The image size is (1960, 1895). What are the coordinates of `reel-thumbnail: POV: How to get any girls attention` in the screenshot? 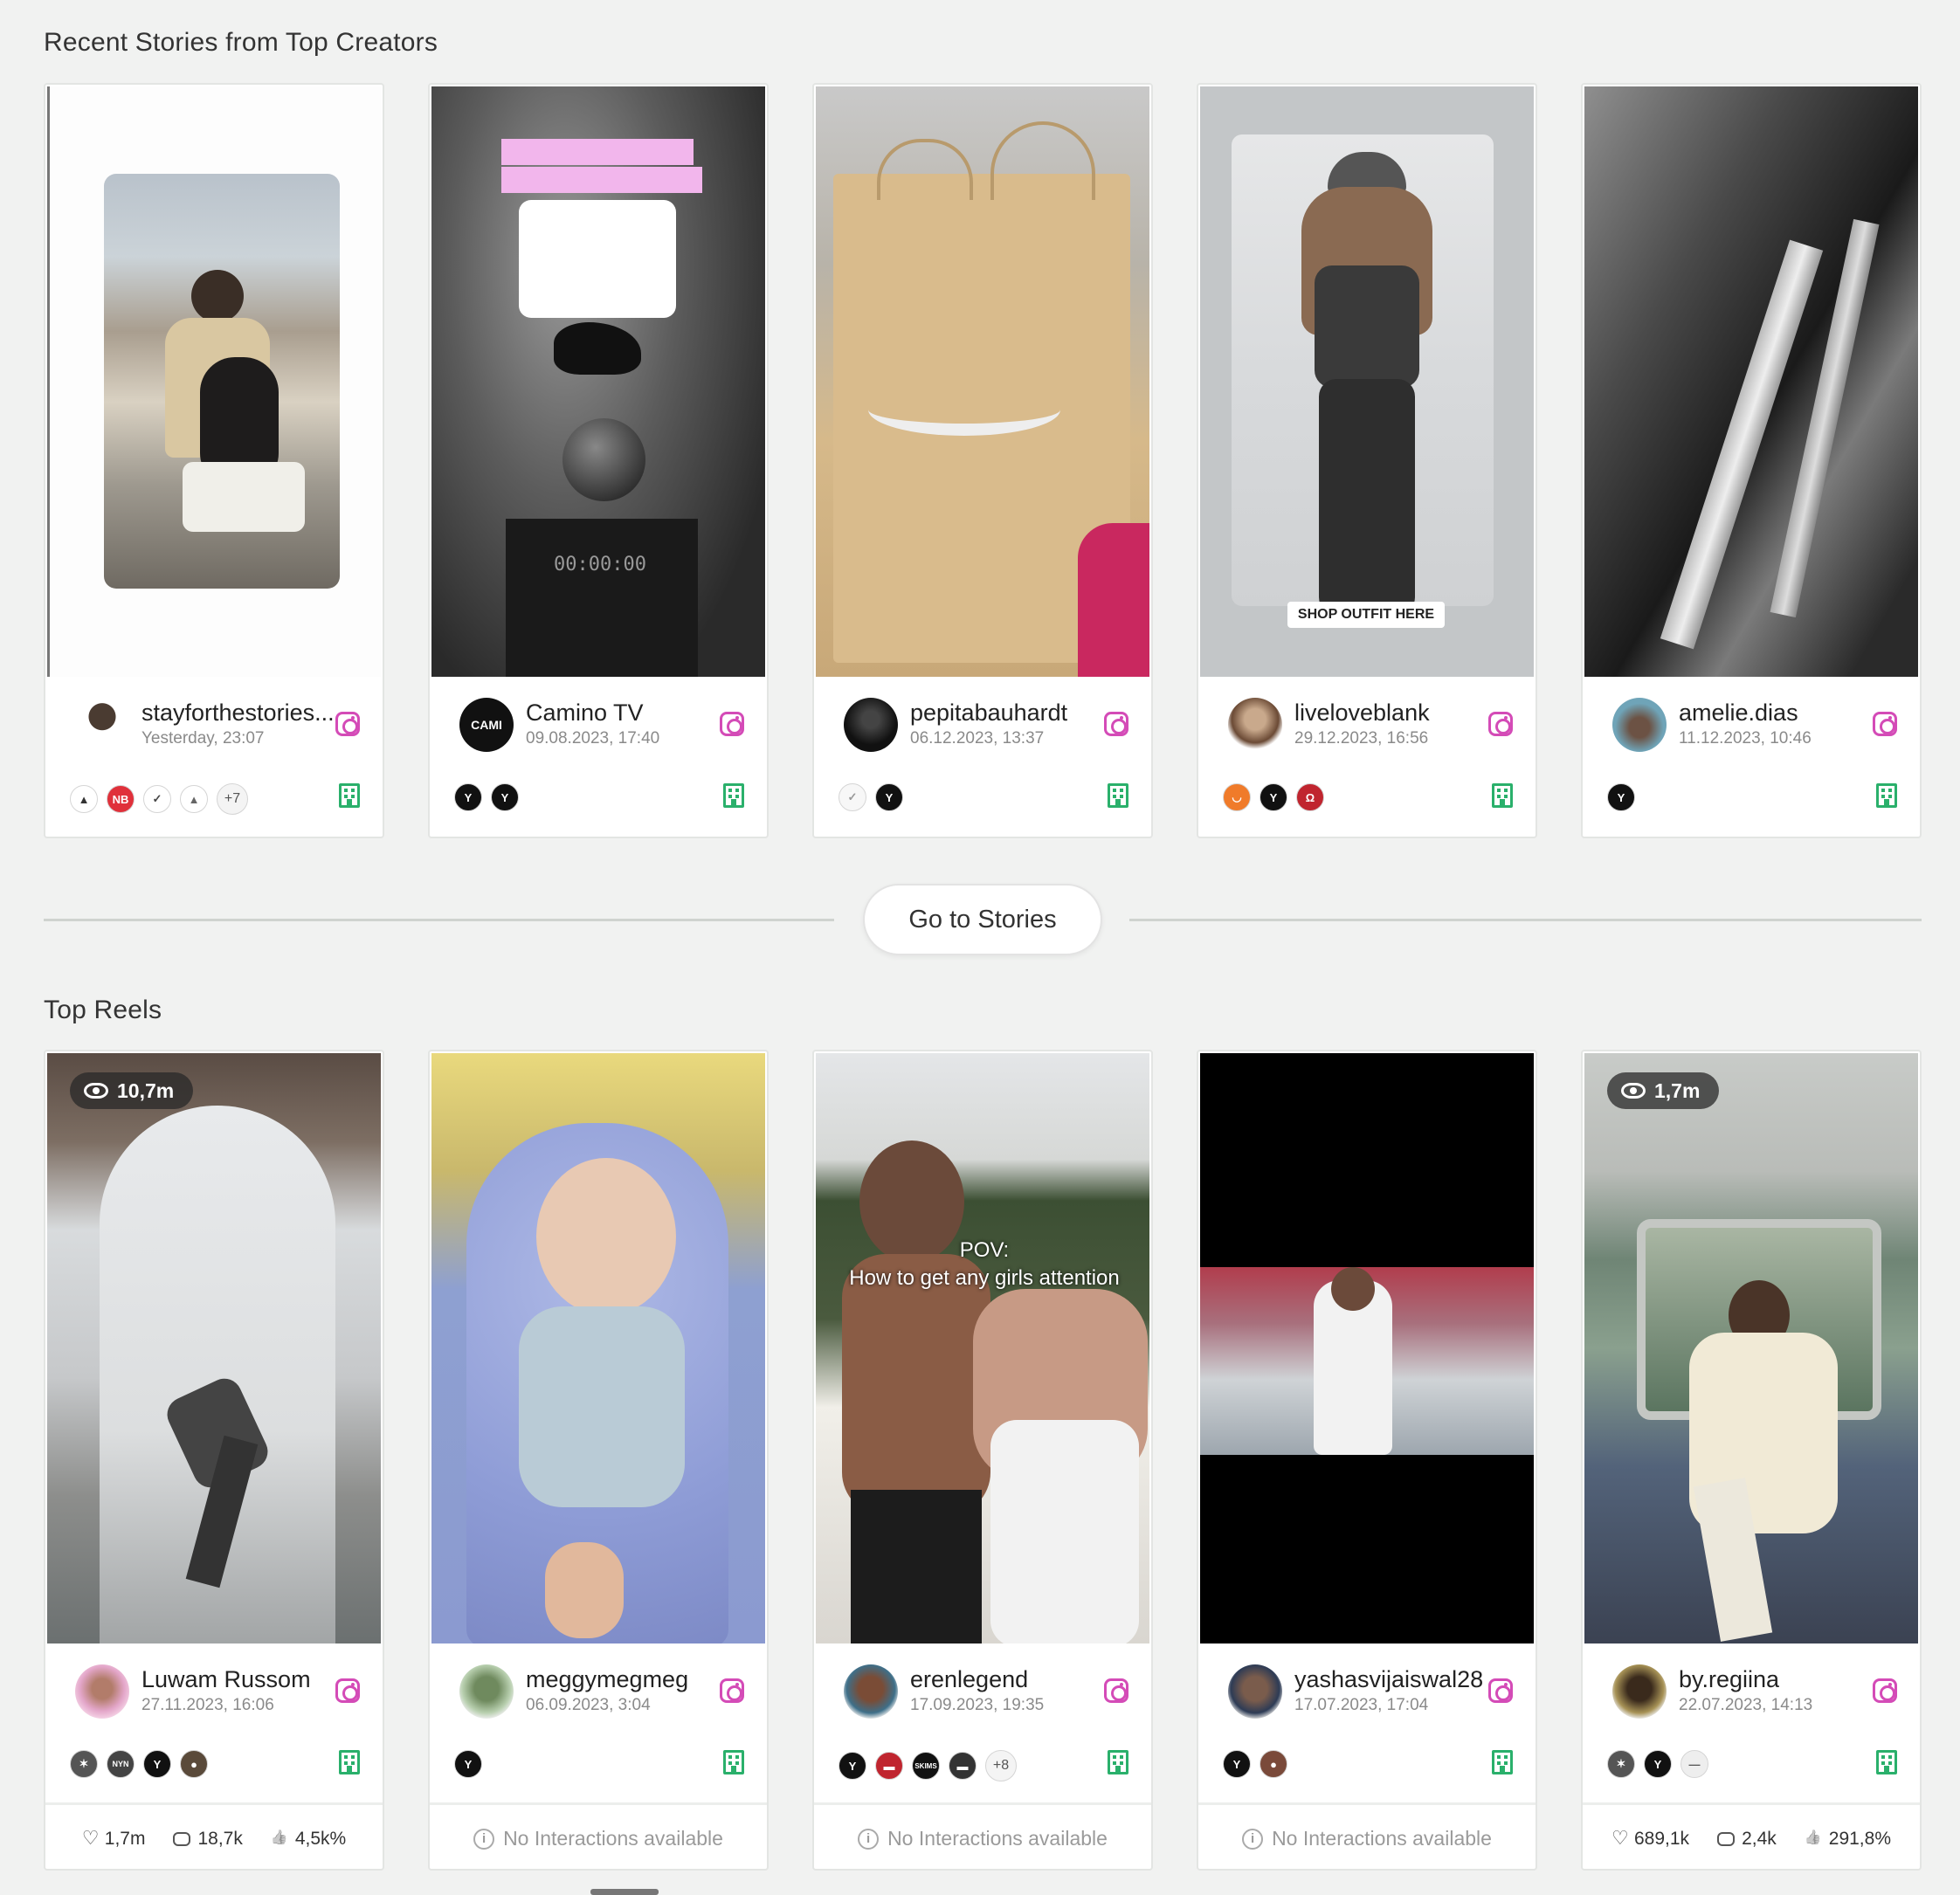 It's located at (982, 1348).